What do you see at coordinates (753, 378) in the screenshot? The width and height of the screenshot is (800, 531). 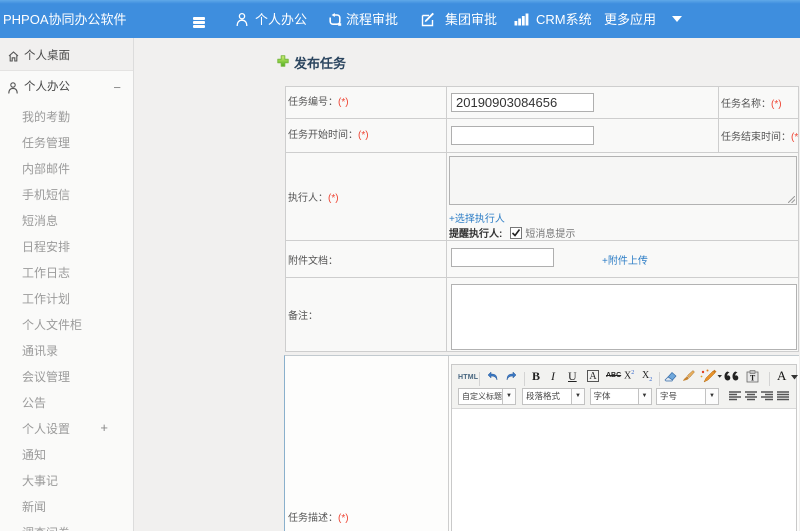 I see `svg-text: T` at bounding box center [753, 378].